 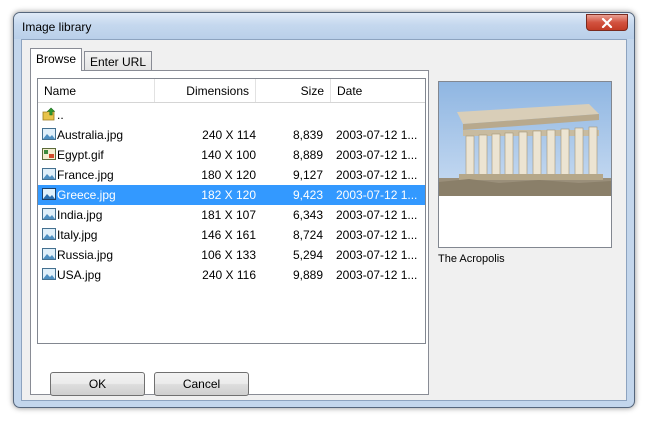 What do you see at coordinates (118, 61) in the screenshot?
I see `tab-enter-url: Enter URL` at bounding box center [118, 61].